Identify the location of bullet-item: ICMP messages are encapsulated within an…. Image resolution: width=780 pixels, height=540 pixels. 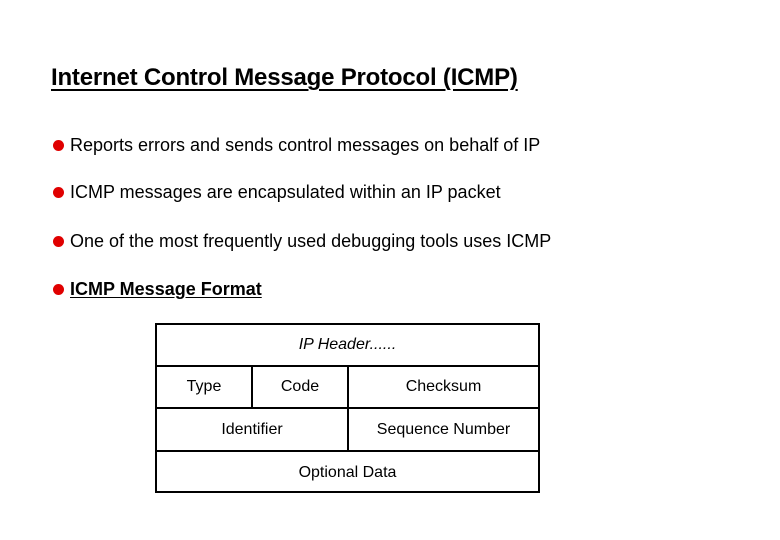
(277, 192).